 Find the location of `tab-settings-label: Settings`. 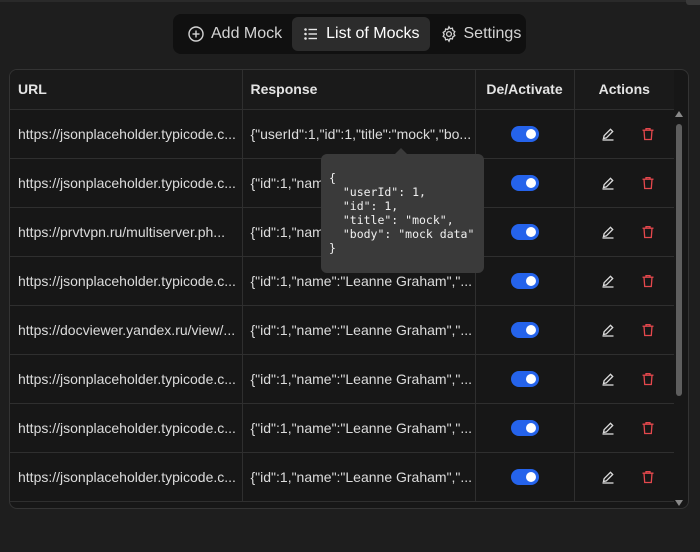

tab-settings-label: Settings is located at coordinates (492, 33).